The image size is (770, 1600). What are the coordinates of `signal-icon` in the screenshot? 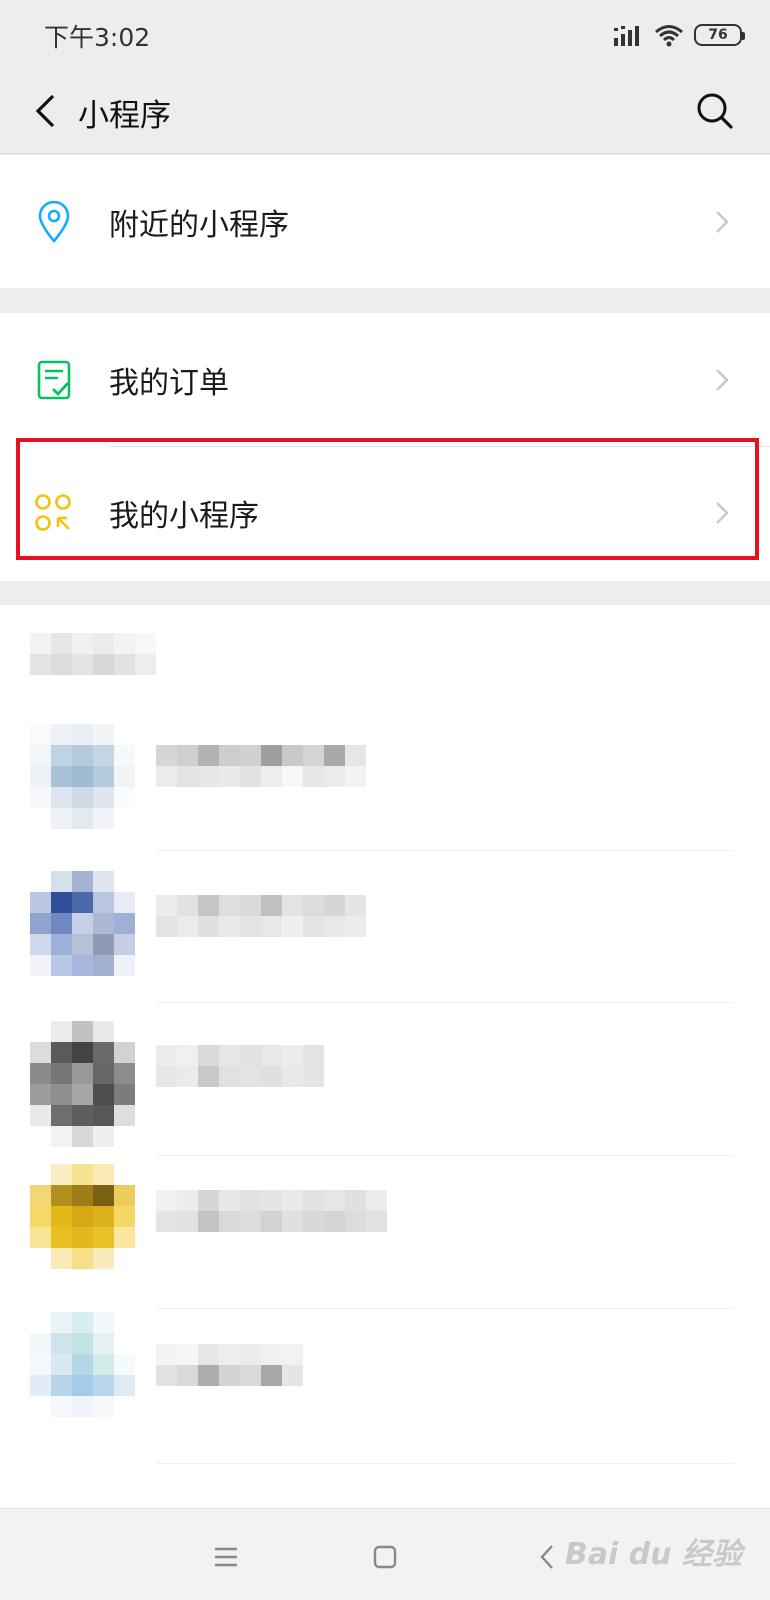 It's located at (626, 36).